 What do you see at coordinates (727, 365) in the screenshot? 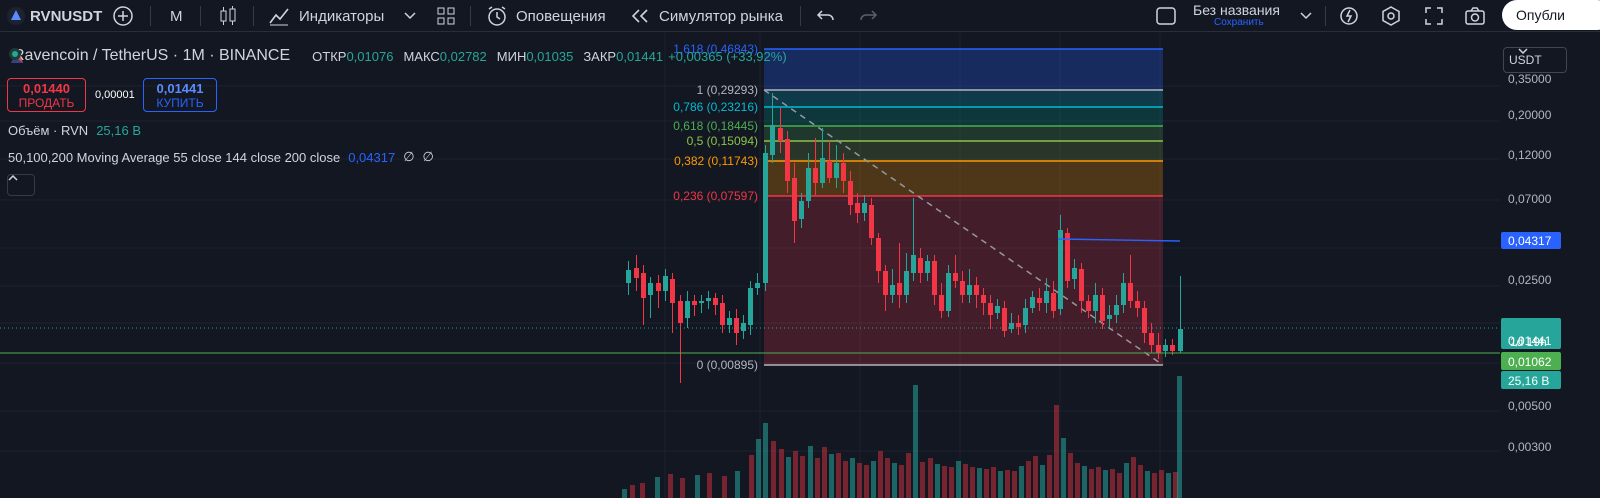
I see `fib-level-label: 0 (0,00895)` at bounding box center [727, 365].